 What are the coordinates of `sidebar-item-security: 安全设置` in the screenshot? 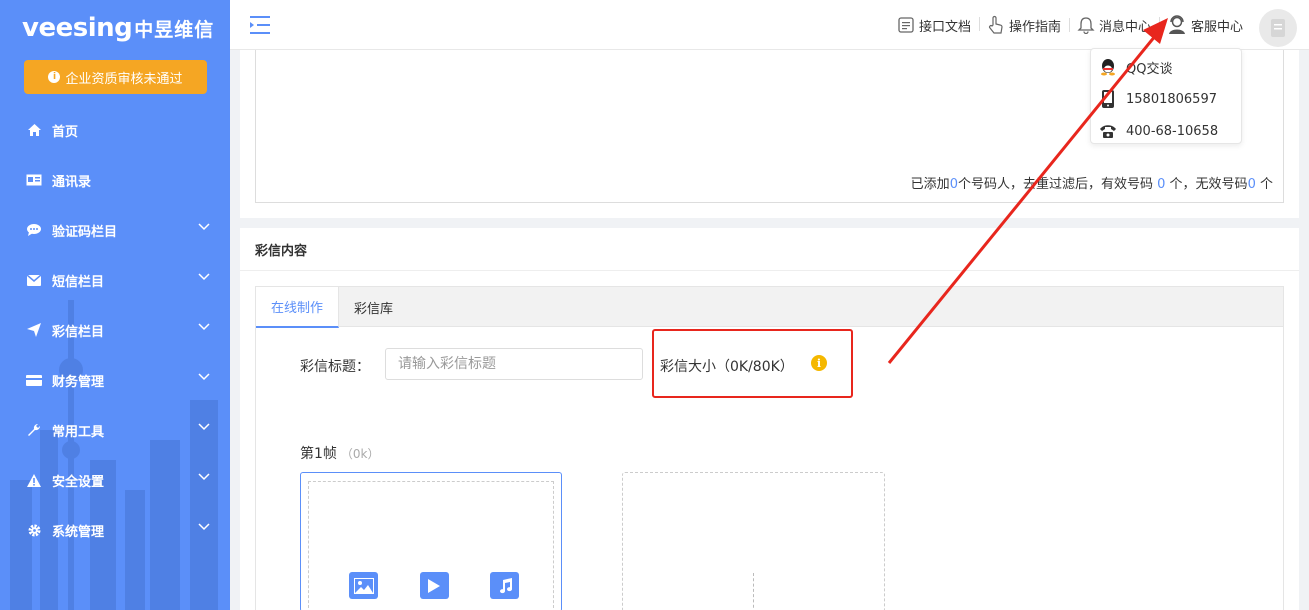 It's located at (115, 480).